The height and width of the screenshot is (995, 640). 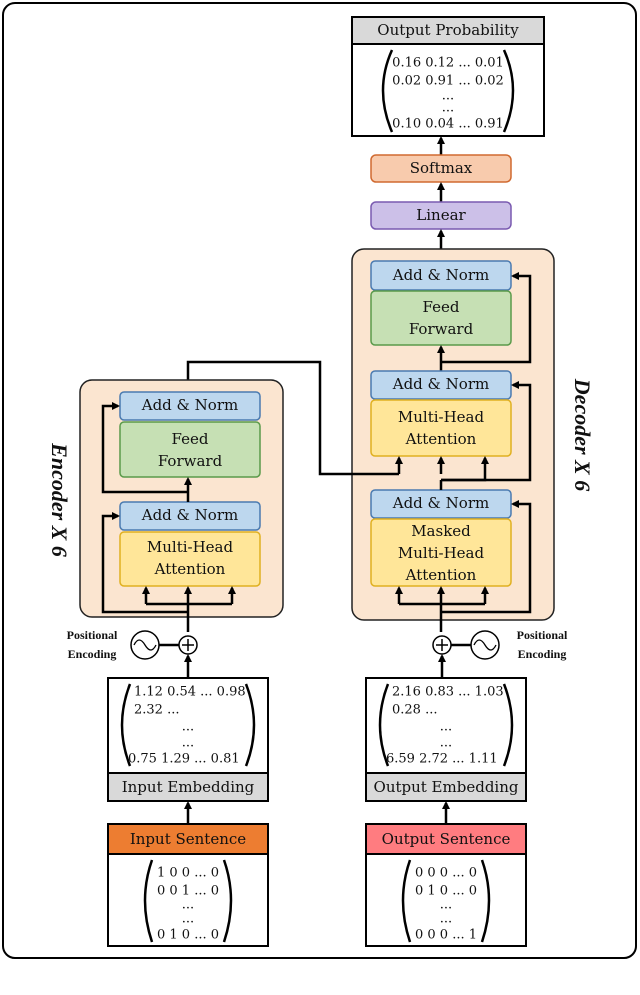 I want to click on output-probability-title: Output Probability, so click(x=448, y=30).